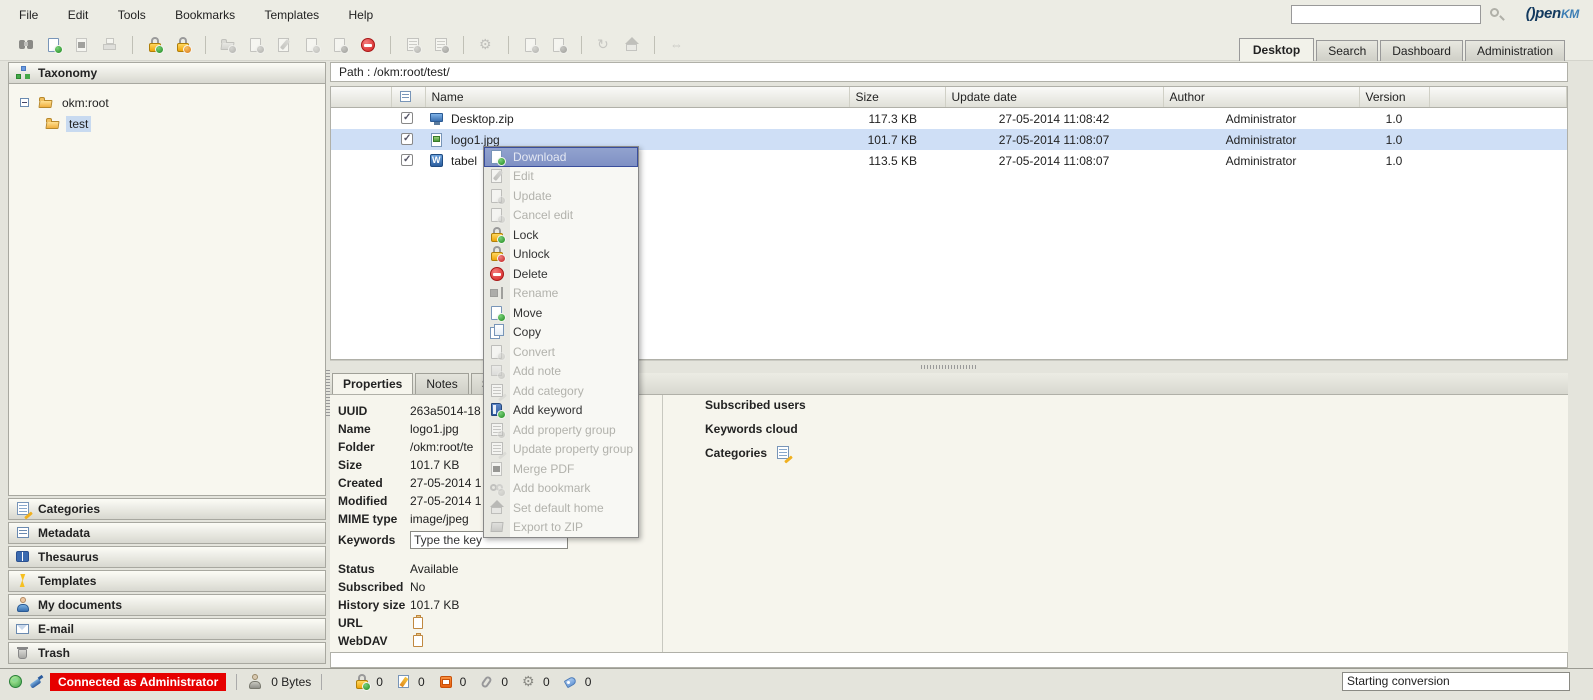  Describe the element at coordinates (78, 15) in the screenshot. I see `menu-edit: Edit` at that location.